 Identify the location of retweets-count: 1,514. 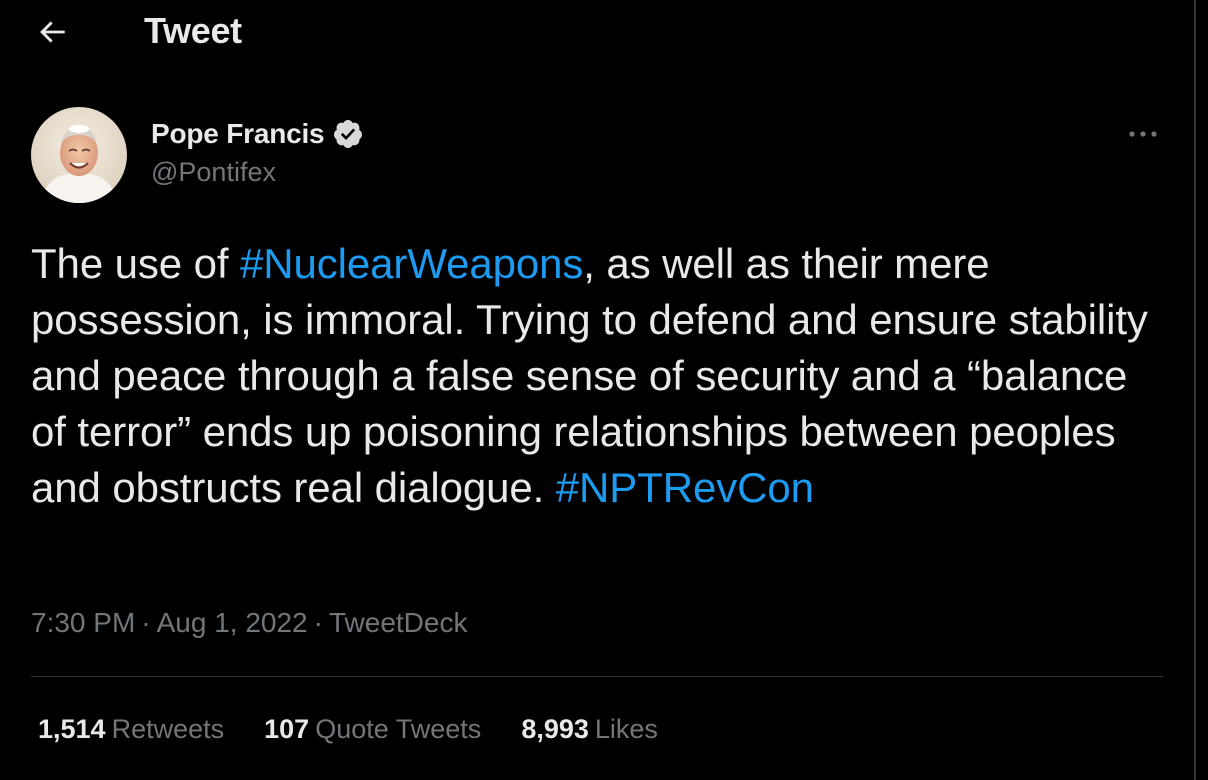
(72, 729).